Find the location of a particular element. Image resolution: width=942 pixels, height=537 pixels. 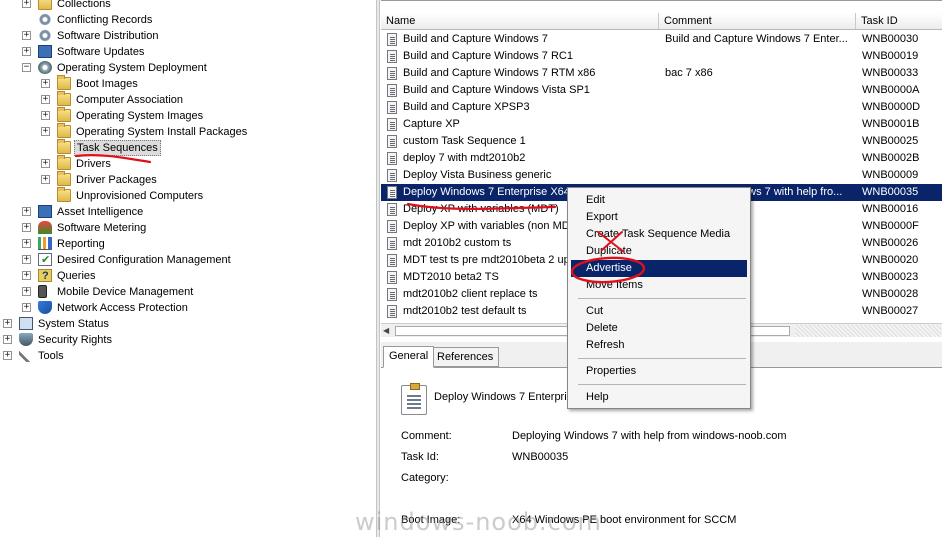

cell-id: WNB00033 is located at coordinates (890, 73).